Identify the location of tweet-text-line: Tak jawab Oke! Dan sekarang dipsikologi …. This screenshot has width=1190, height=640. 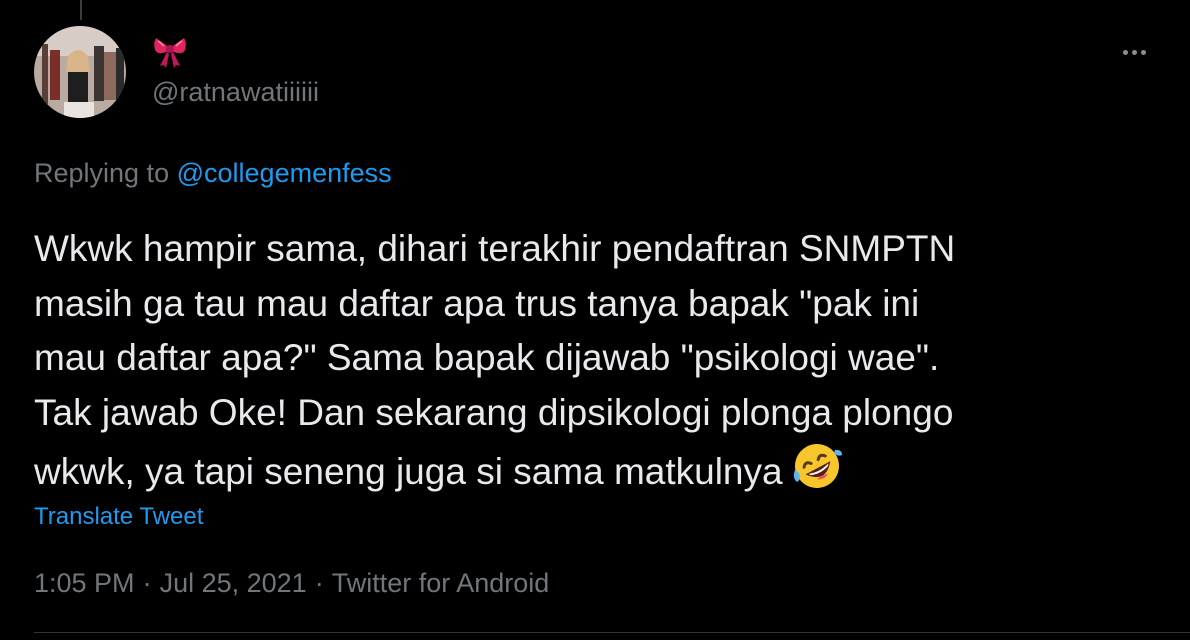
(494, 412).